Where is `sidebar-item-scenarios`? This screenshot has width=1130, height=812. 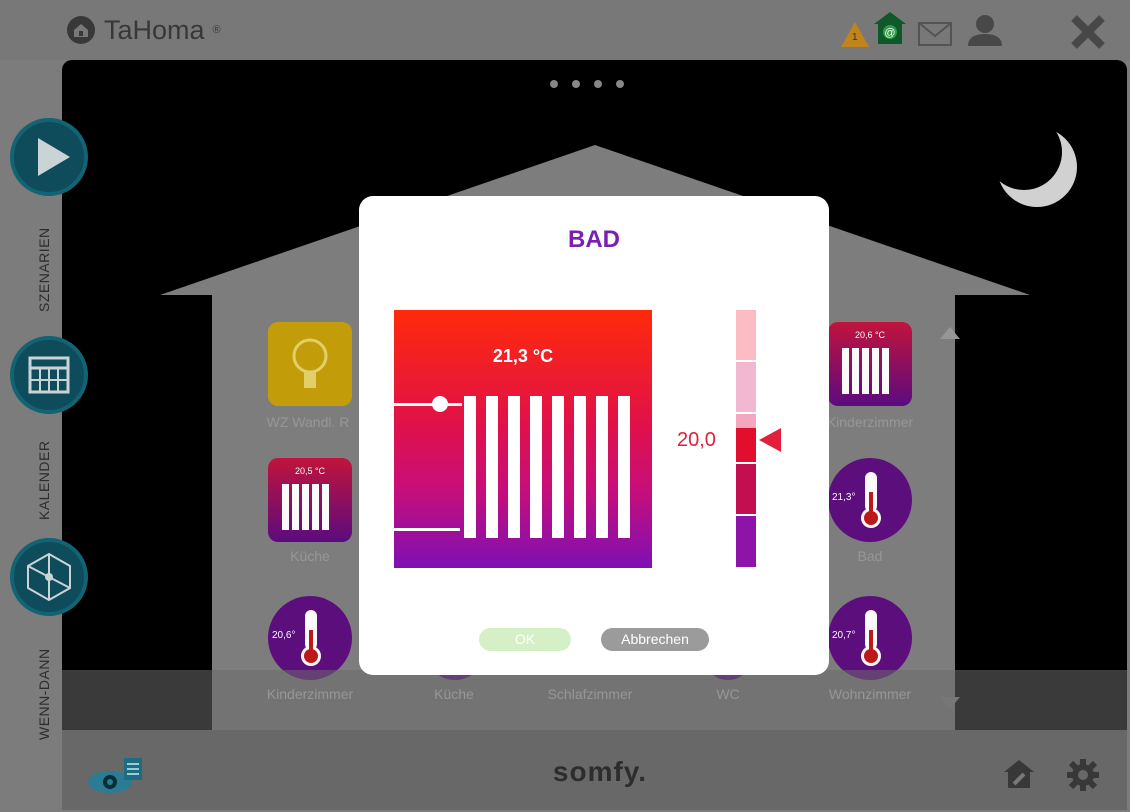
sidebar-item-scenarios is located at coordinates (49, 157).